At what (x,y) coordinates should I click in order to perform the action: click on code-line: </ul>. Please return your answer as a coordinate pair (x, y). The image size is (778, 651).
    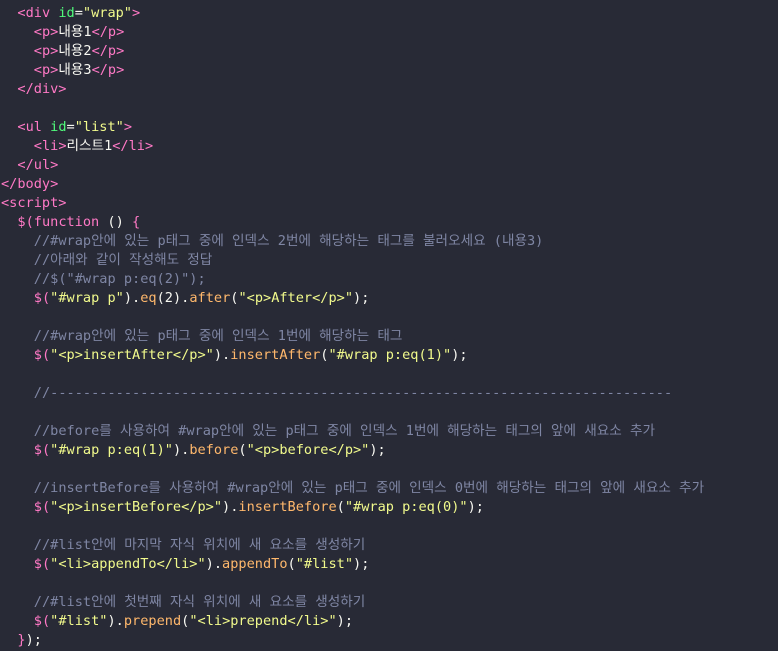
    Looking at the image, I should click on (37, 165).